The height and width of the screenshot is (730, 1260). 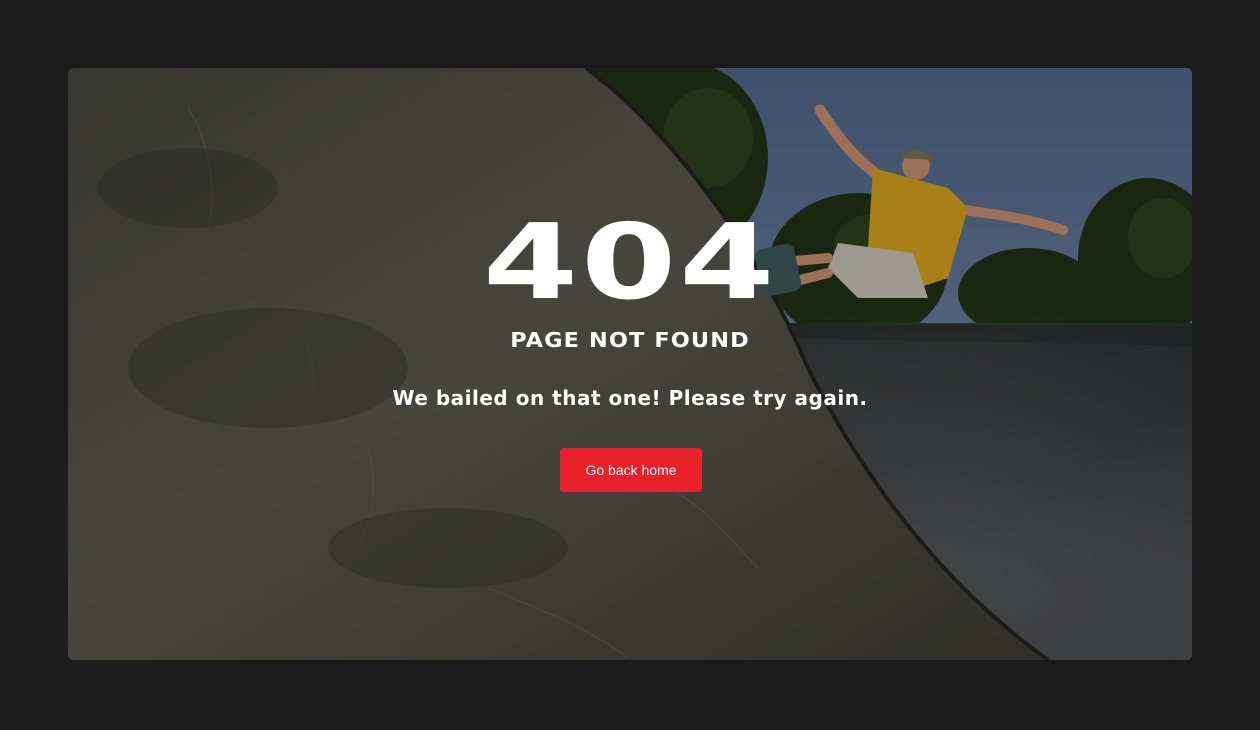 I want to click on error-code: 404, so click(x=630, y=262).